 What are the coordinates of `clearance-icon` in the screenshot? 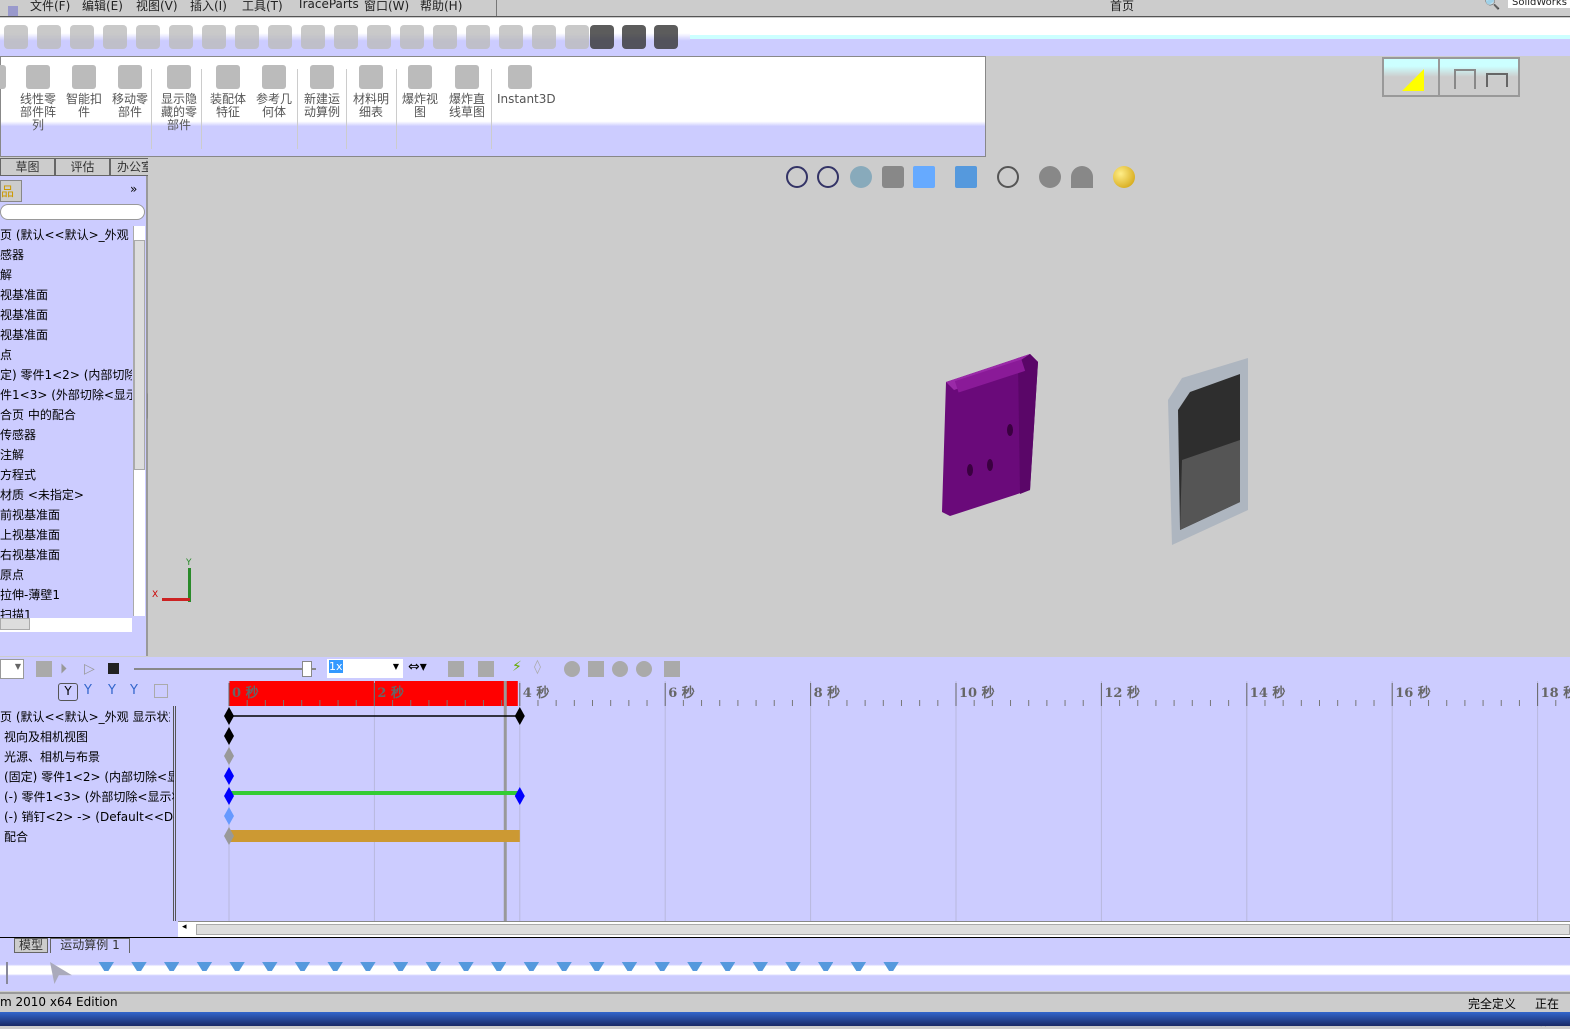 It's located at (313, 37).